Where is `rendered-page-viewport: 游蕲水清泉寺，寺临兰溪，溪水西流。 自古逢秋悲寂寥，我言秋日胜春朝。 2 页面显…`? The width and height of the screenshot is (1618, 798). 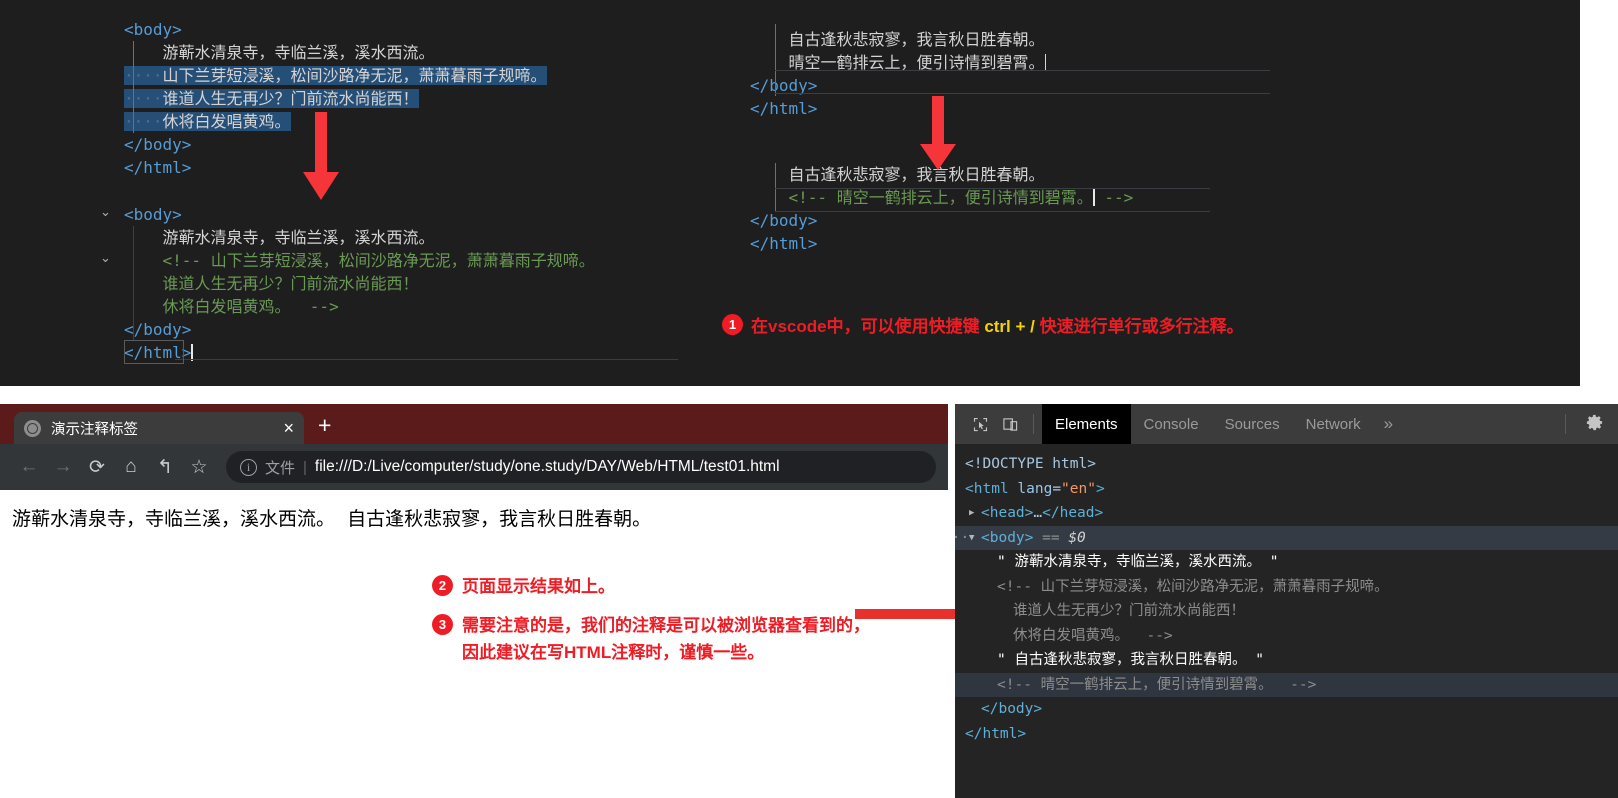 rendered-page-viewport: 游蕲水清泉寺，寺临兰溪，溪水西流。 自古逢秋悲寂寥，我言秋日胜春朝。 2 页面显… is located at coordinates (474, 578).